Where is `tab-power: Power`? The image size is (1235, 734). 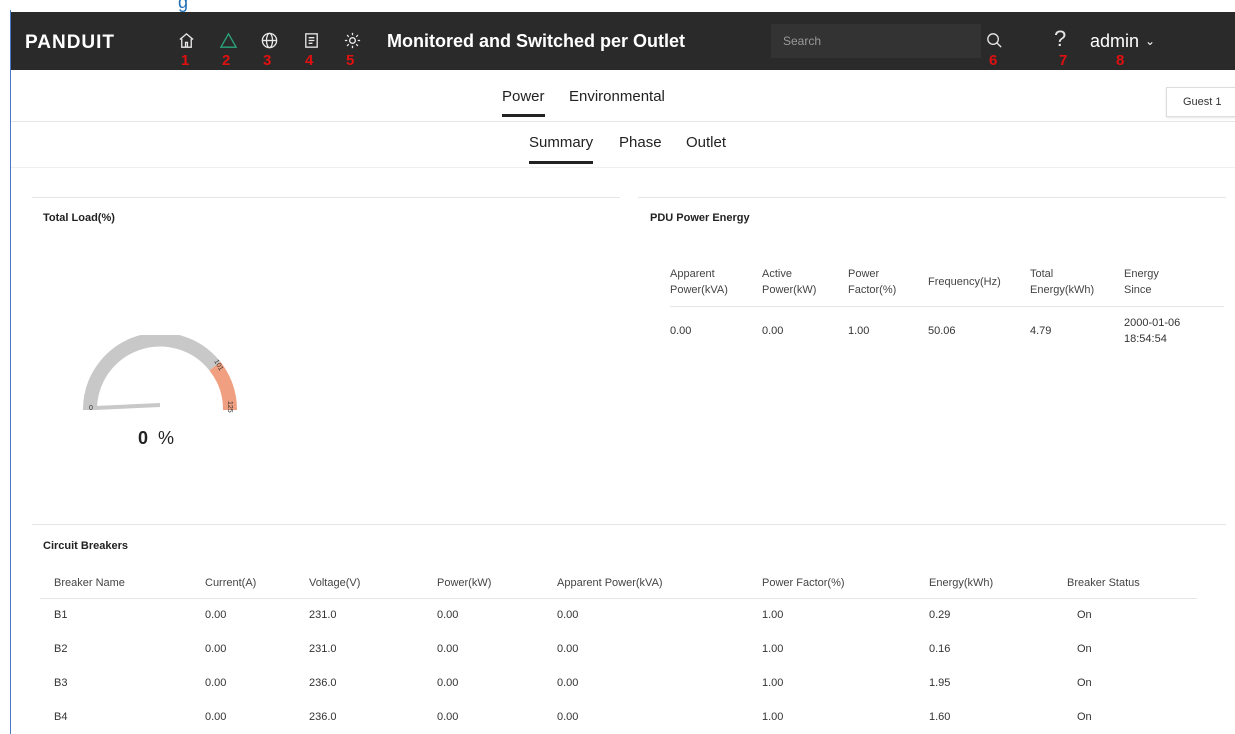 tab-power: Power is located at coordinates (523, 102).